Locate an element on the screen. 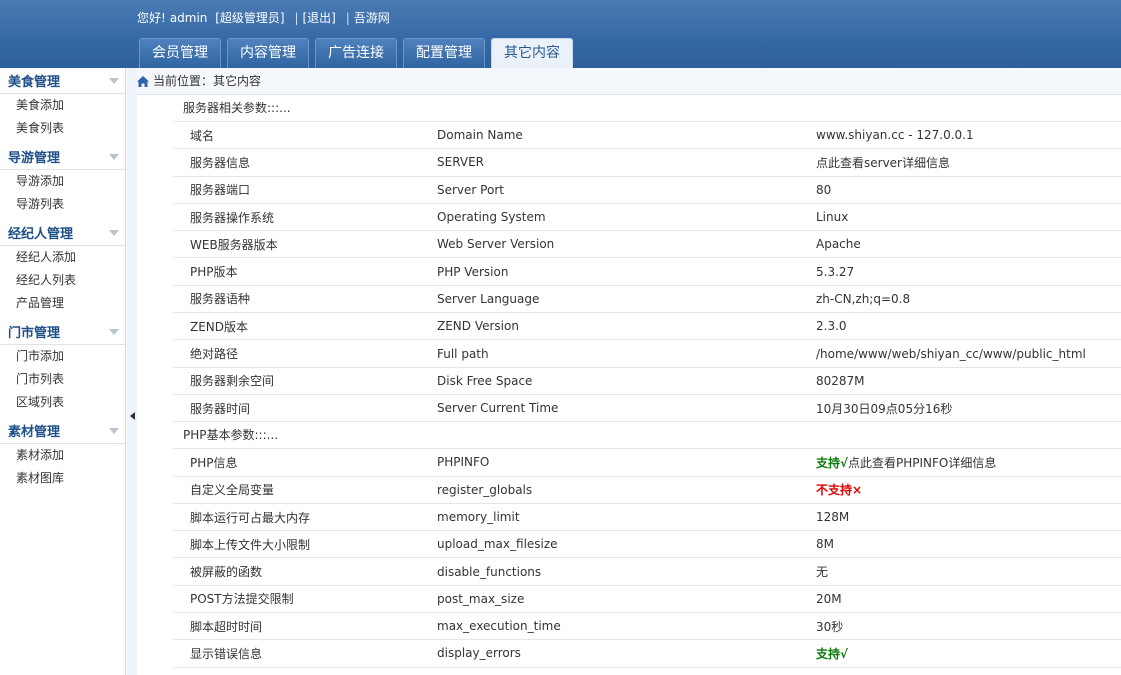 The image size is (1121, 675). sidebar-group-header-guide: 导游管理 is located at coordinates (62, 157).